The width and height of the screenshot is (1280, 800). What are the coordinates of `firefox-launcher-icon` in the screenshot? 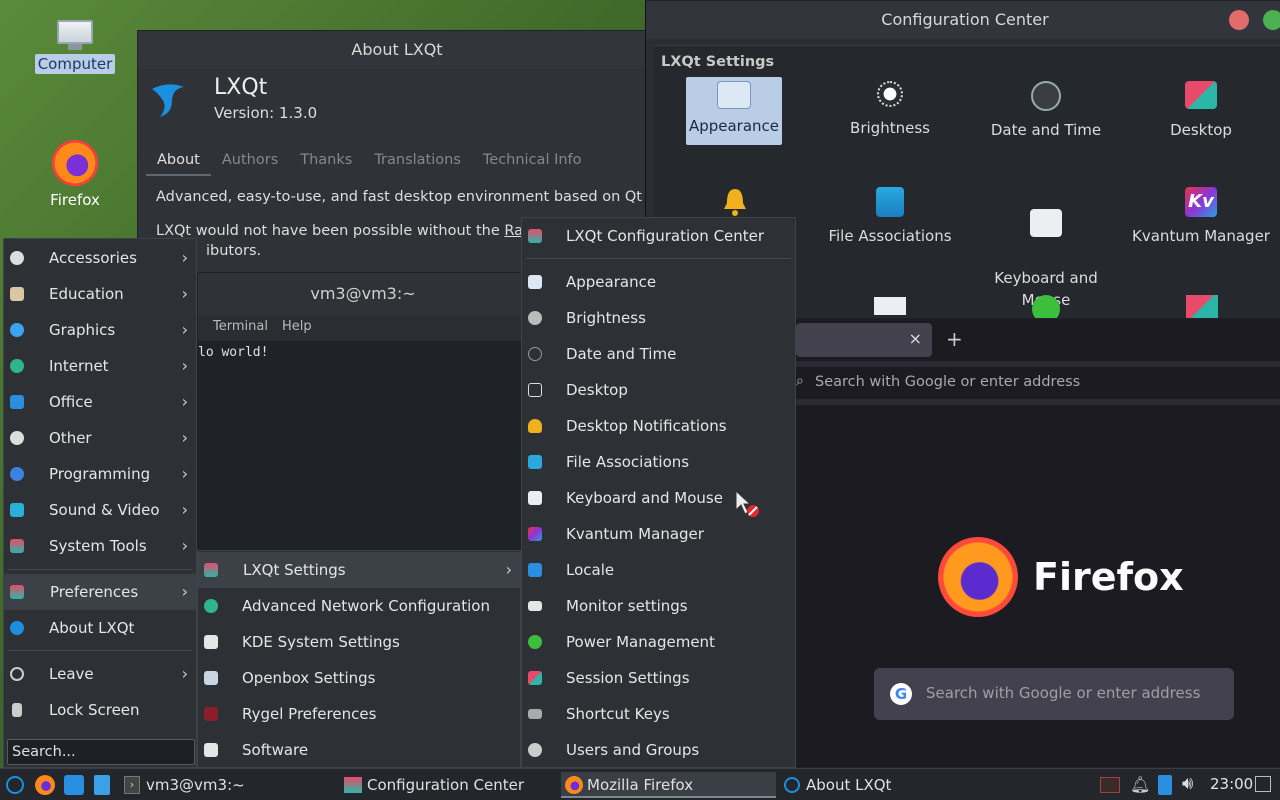 It's located at (45, 785).